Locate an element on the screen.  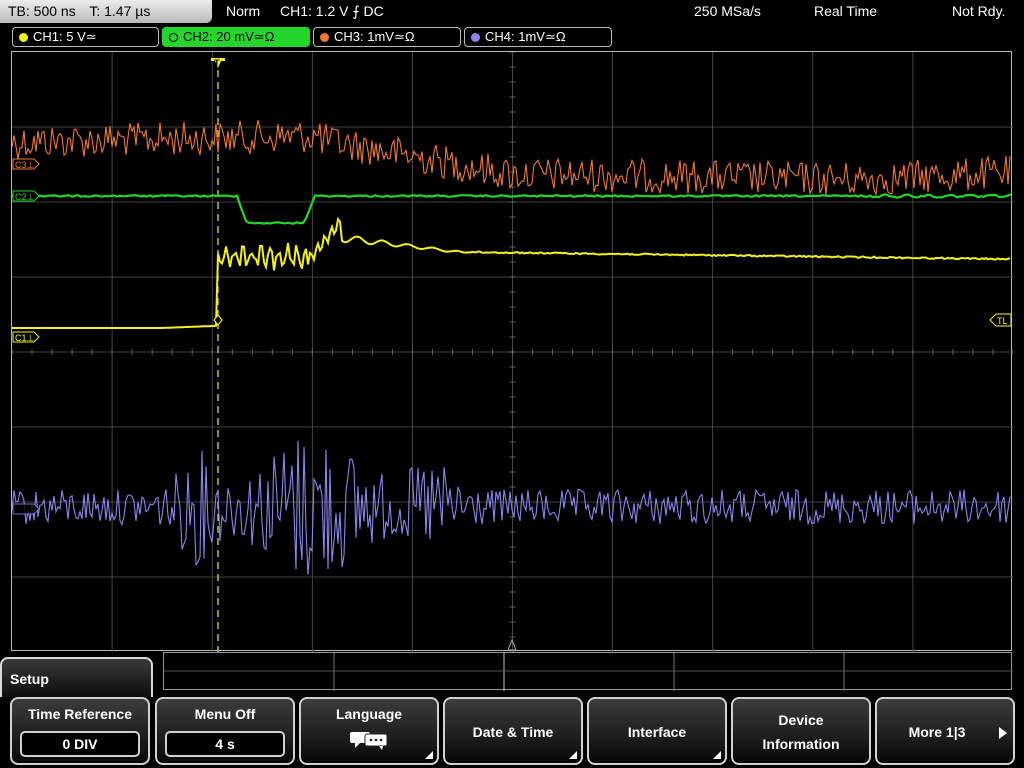
channel-tab-label: CH4: 1mV≃Ω is located at coordinates (525, 36).